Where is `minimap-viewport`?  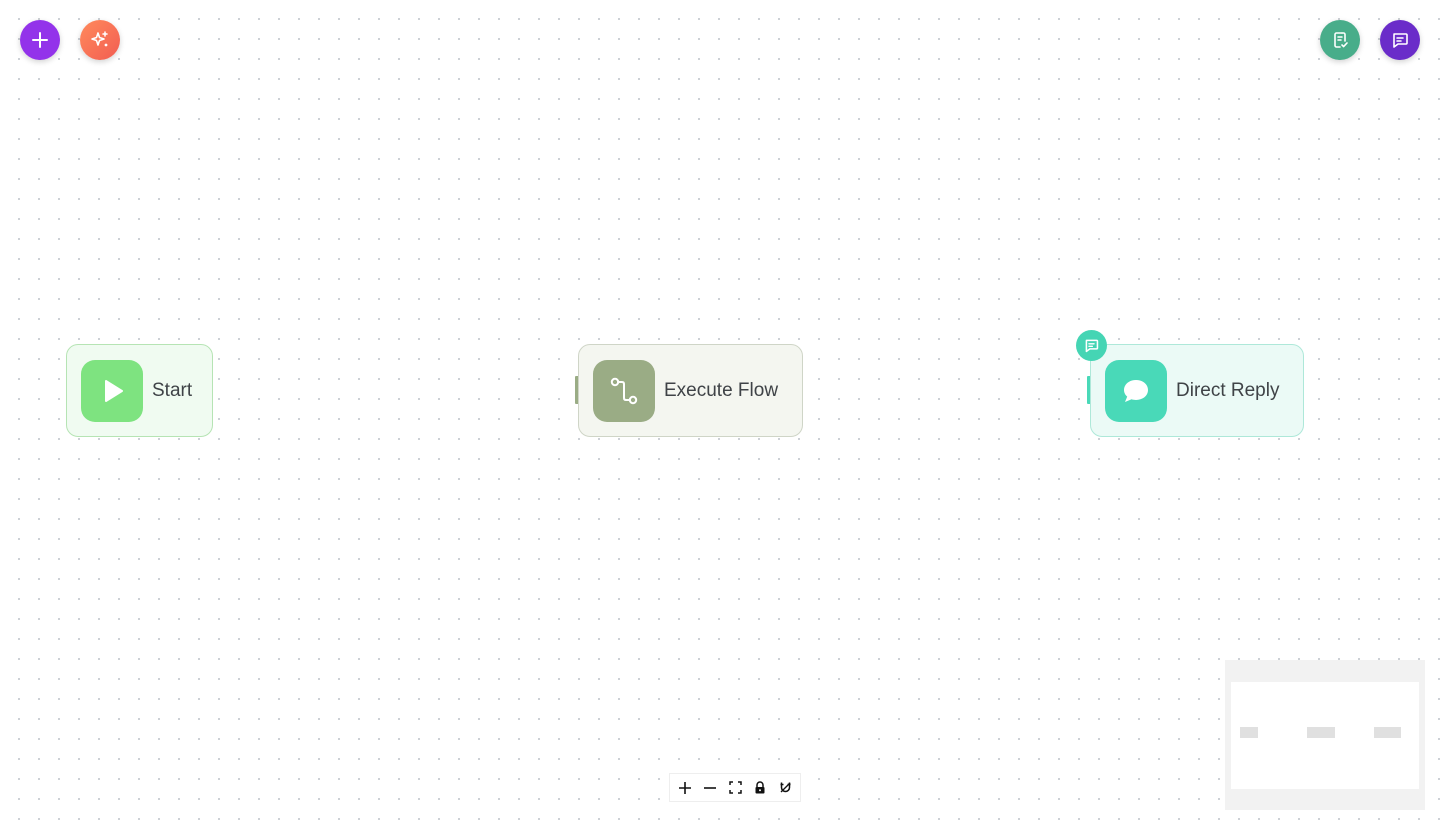
minimap-viewport is located at coordinates (1325, 735).